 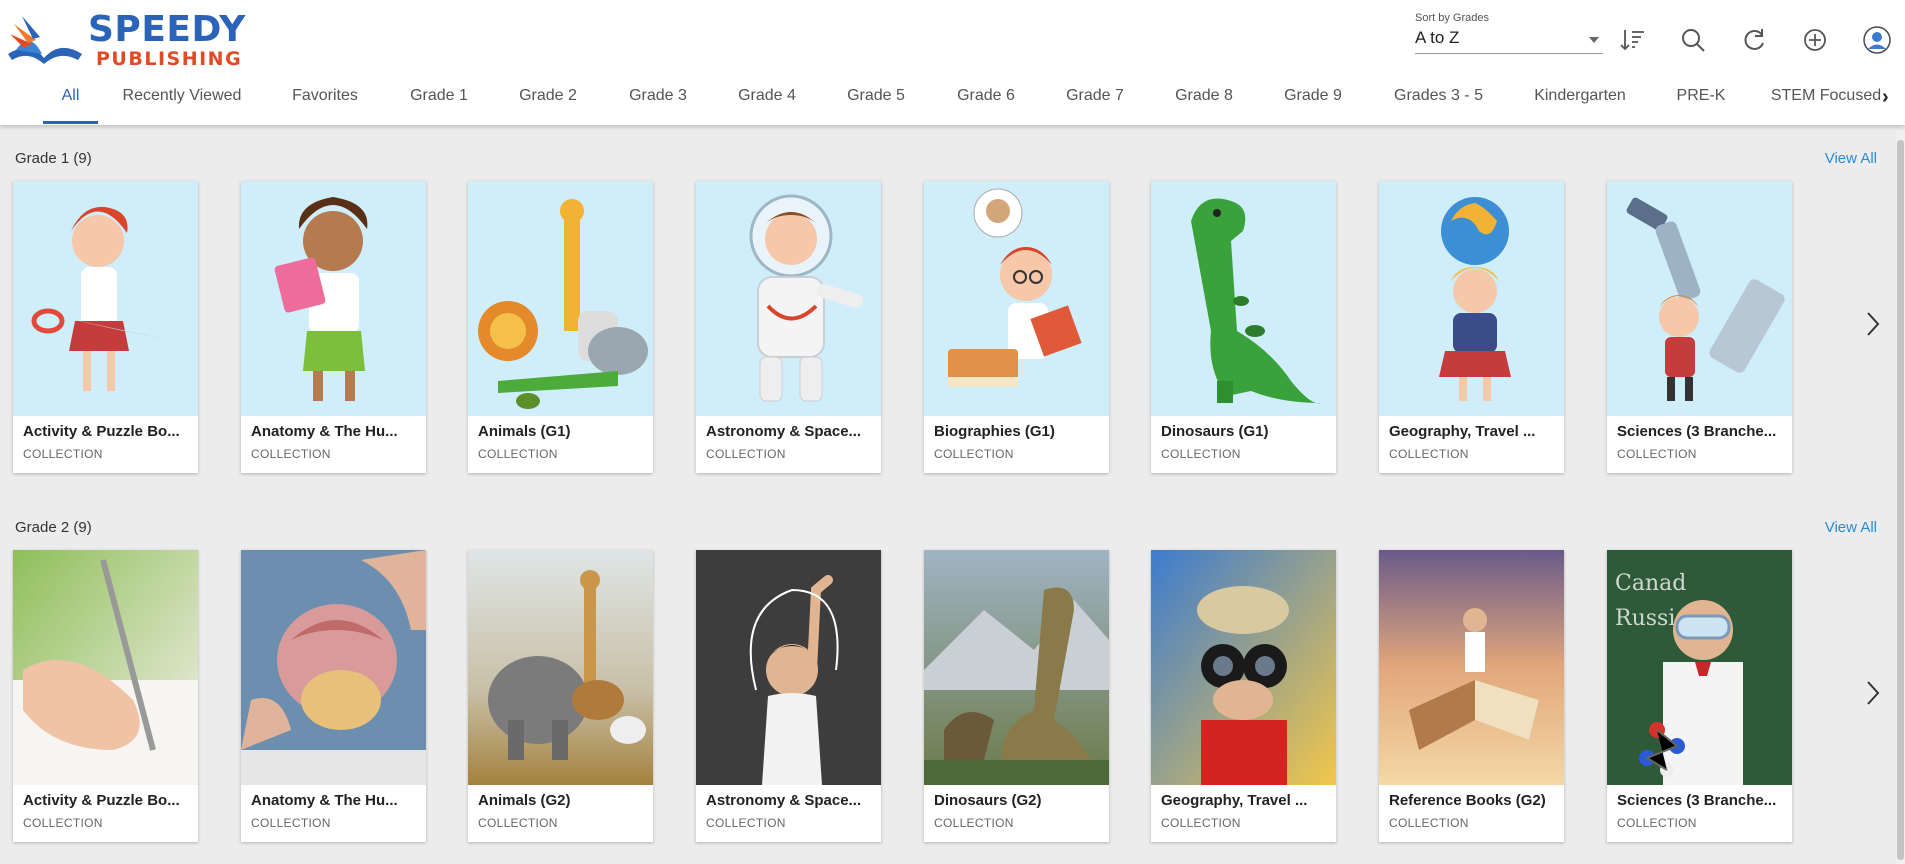 I want to click on chevron-right-icon, so click(x=1873, y=693).